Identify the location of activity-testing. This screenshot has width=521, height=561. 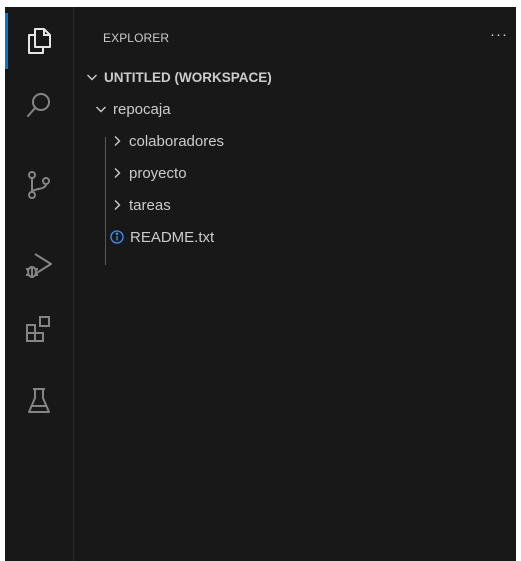
(39, 401).